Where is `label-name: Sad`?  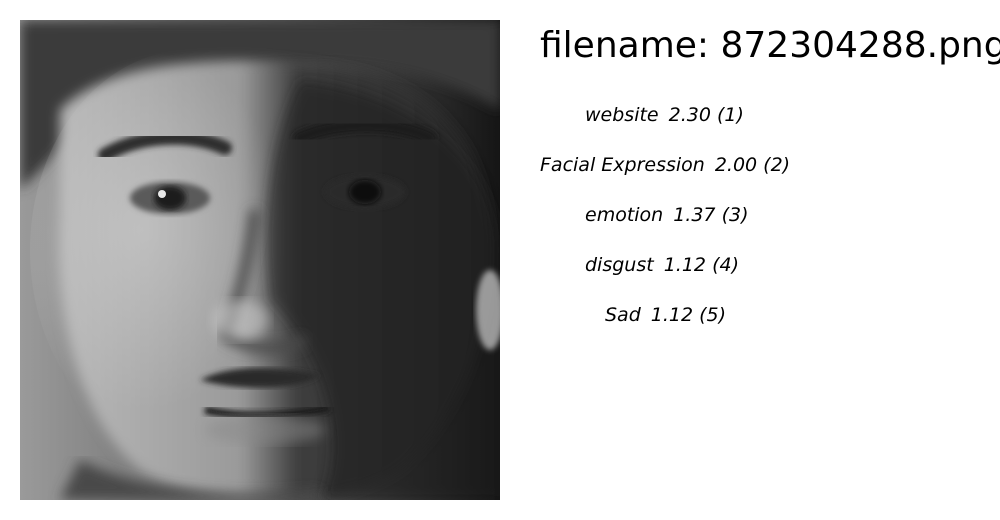
label-name: Sad is located at coordinates (623, 315).